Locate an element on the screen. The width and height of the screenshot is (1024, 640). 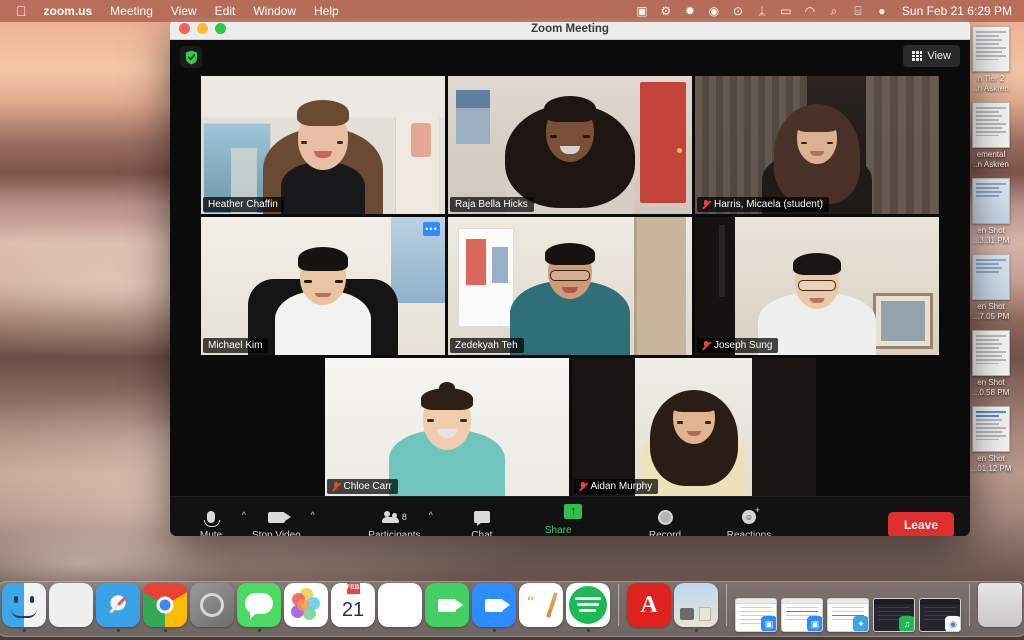
participant-name-badge: Michael Kim is located at coordinates (236, 345).